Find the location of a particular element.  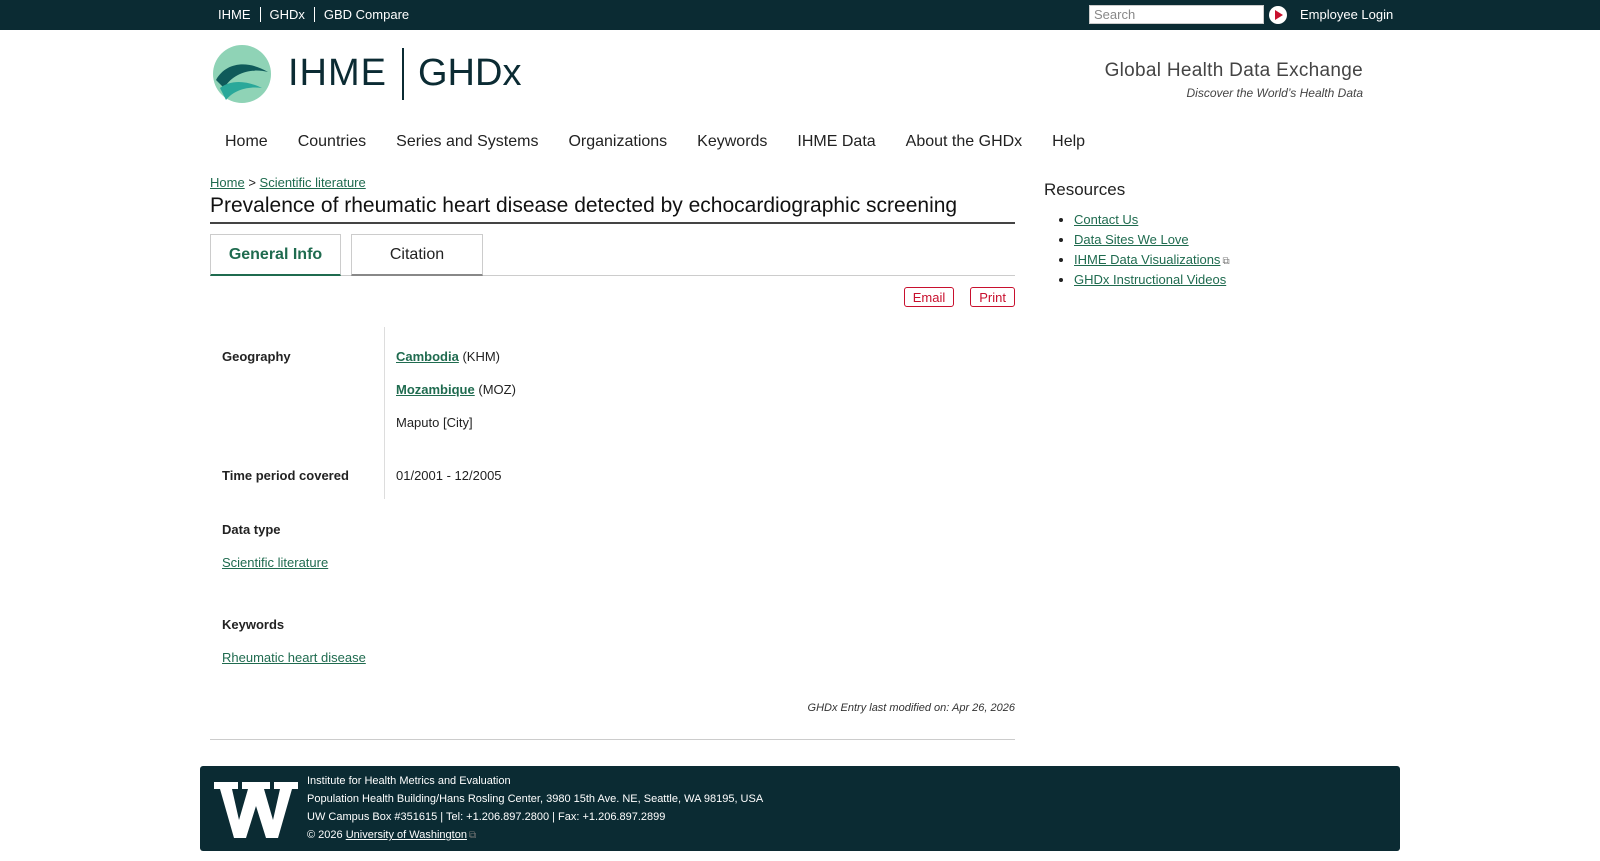

geo-code: (KHM) is located at coordinates (481, 356).